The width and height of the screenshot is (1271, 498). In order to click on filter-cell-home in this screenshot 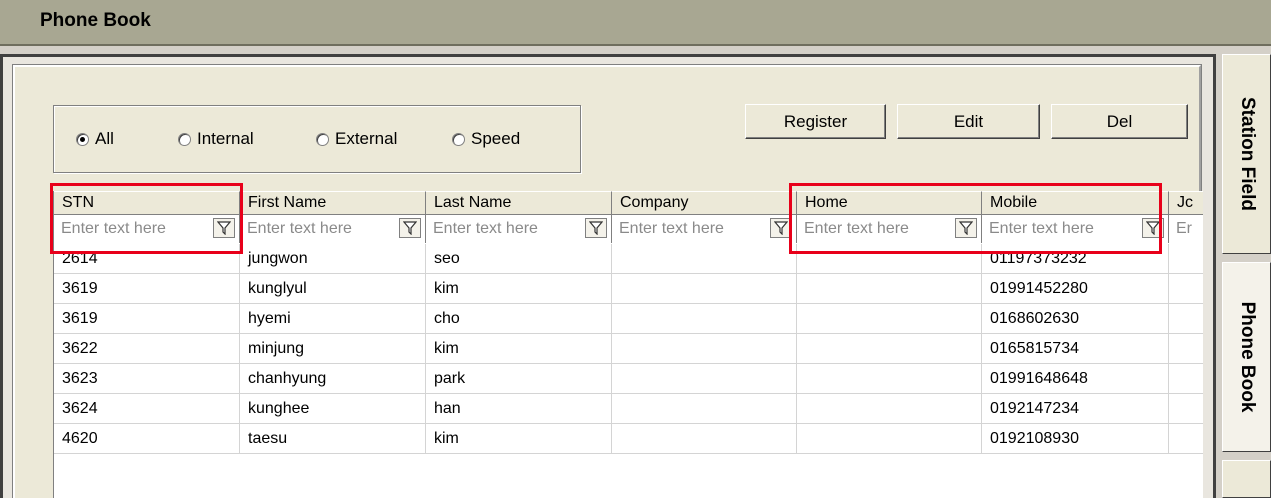, I will do `click(889, 229)`.